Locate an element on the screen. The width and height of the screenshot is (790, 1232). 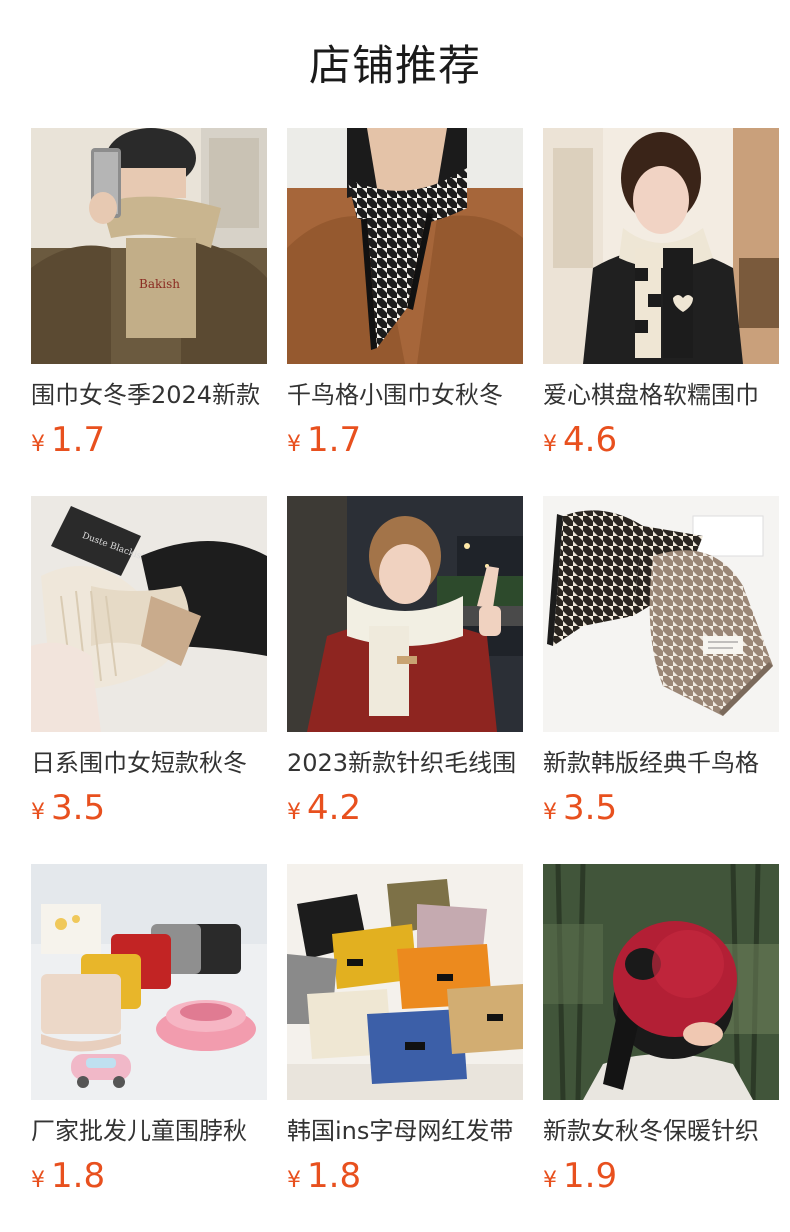
product-name: 2023新款针织毛线围 is located at coordinates (405, 763).